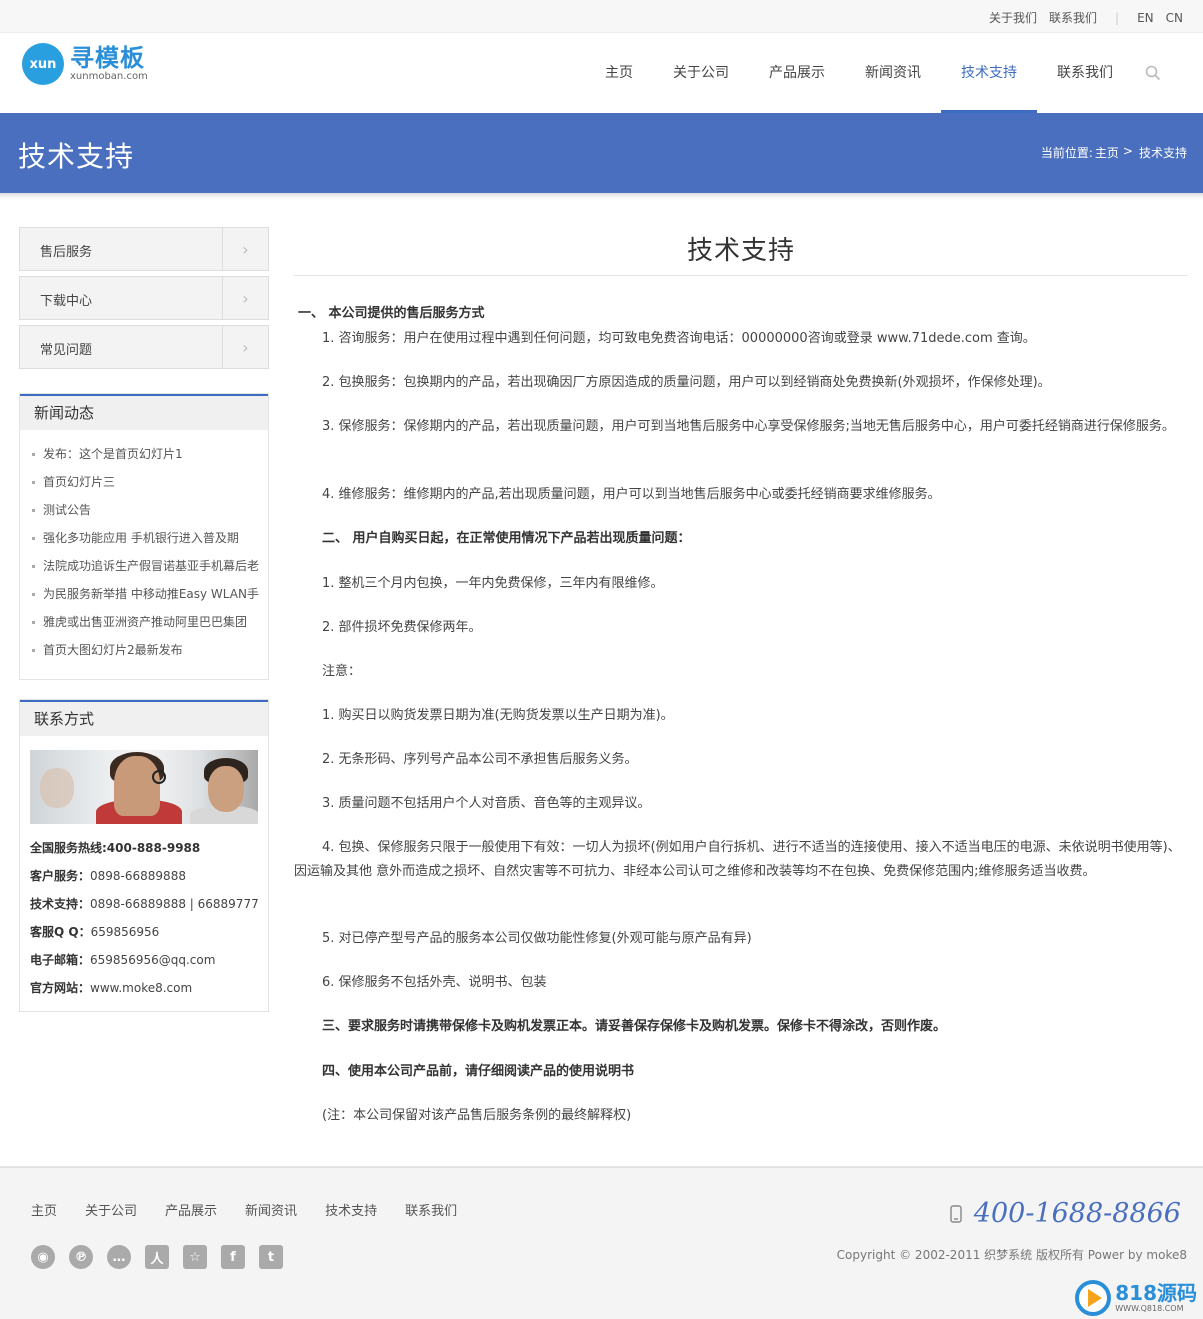  I want to click on article-paragraph: 6. 保修服务不包括外壳、说明书、包装, so click(434, 982).